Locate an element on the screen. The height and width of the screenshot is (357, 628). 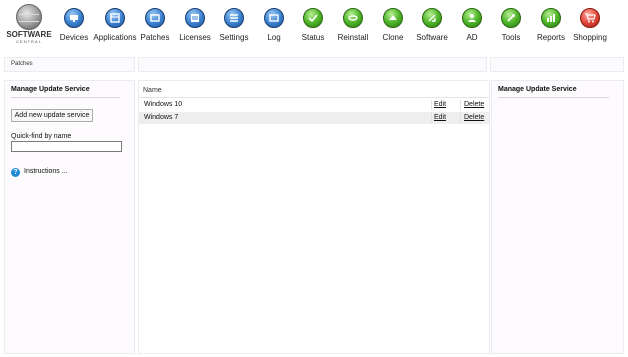
quick-find-input is located at coordinates (66, 146).